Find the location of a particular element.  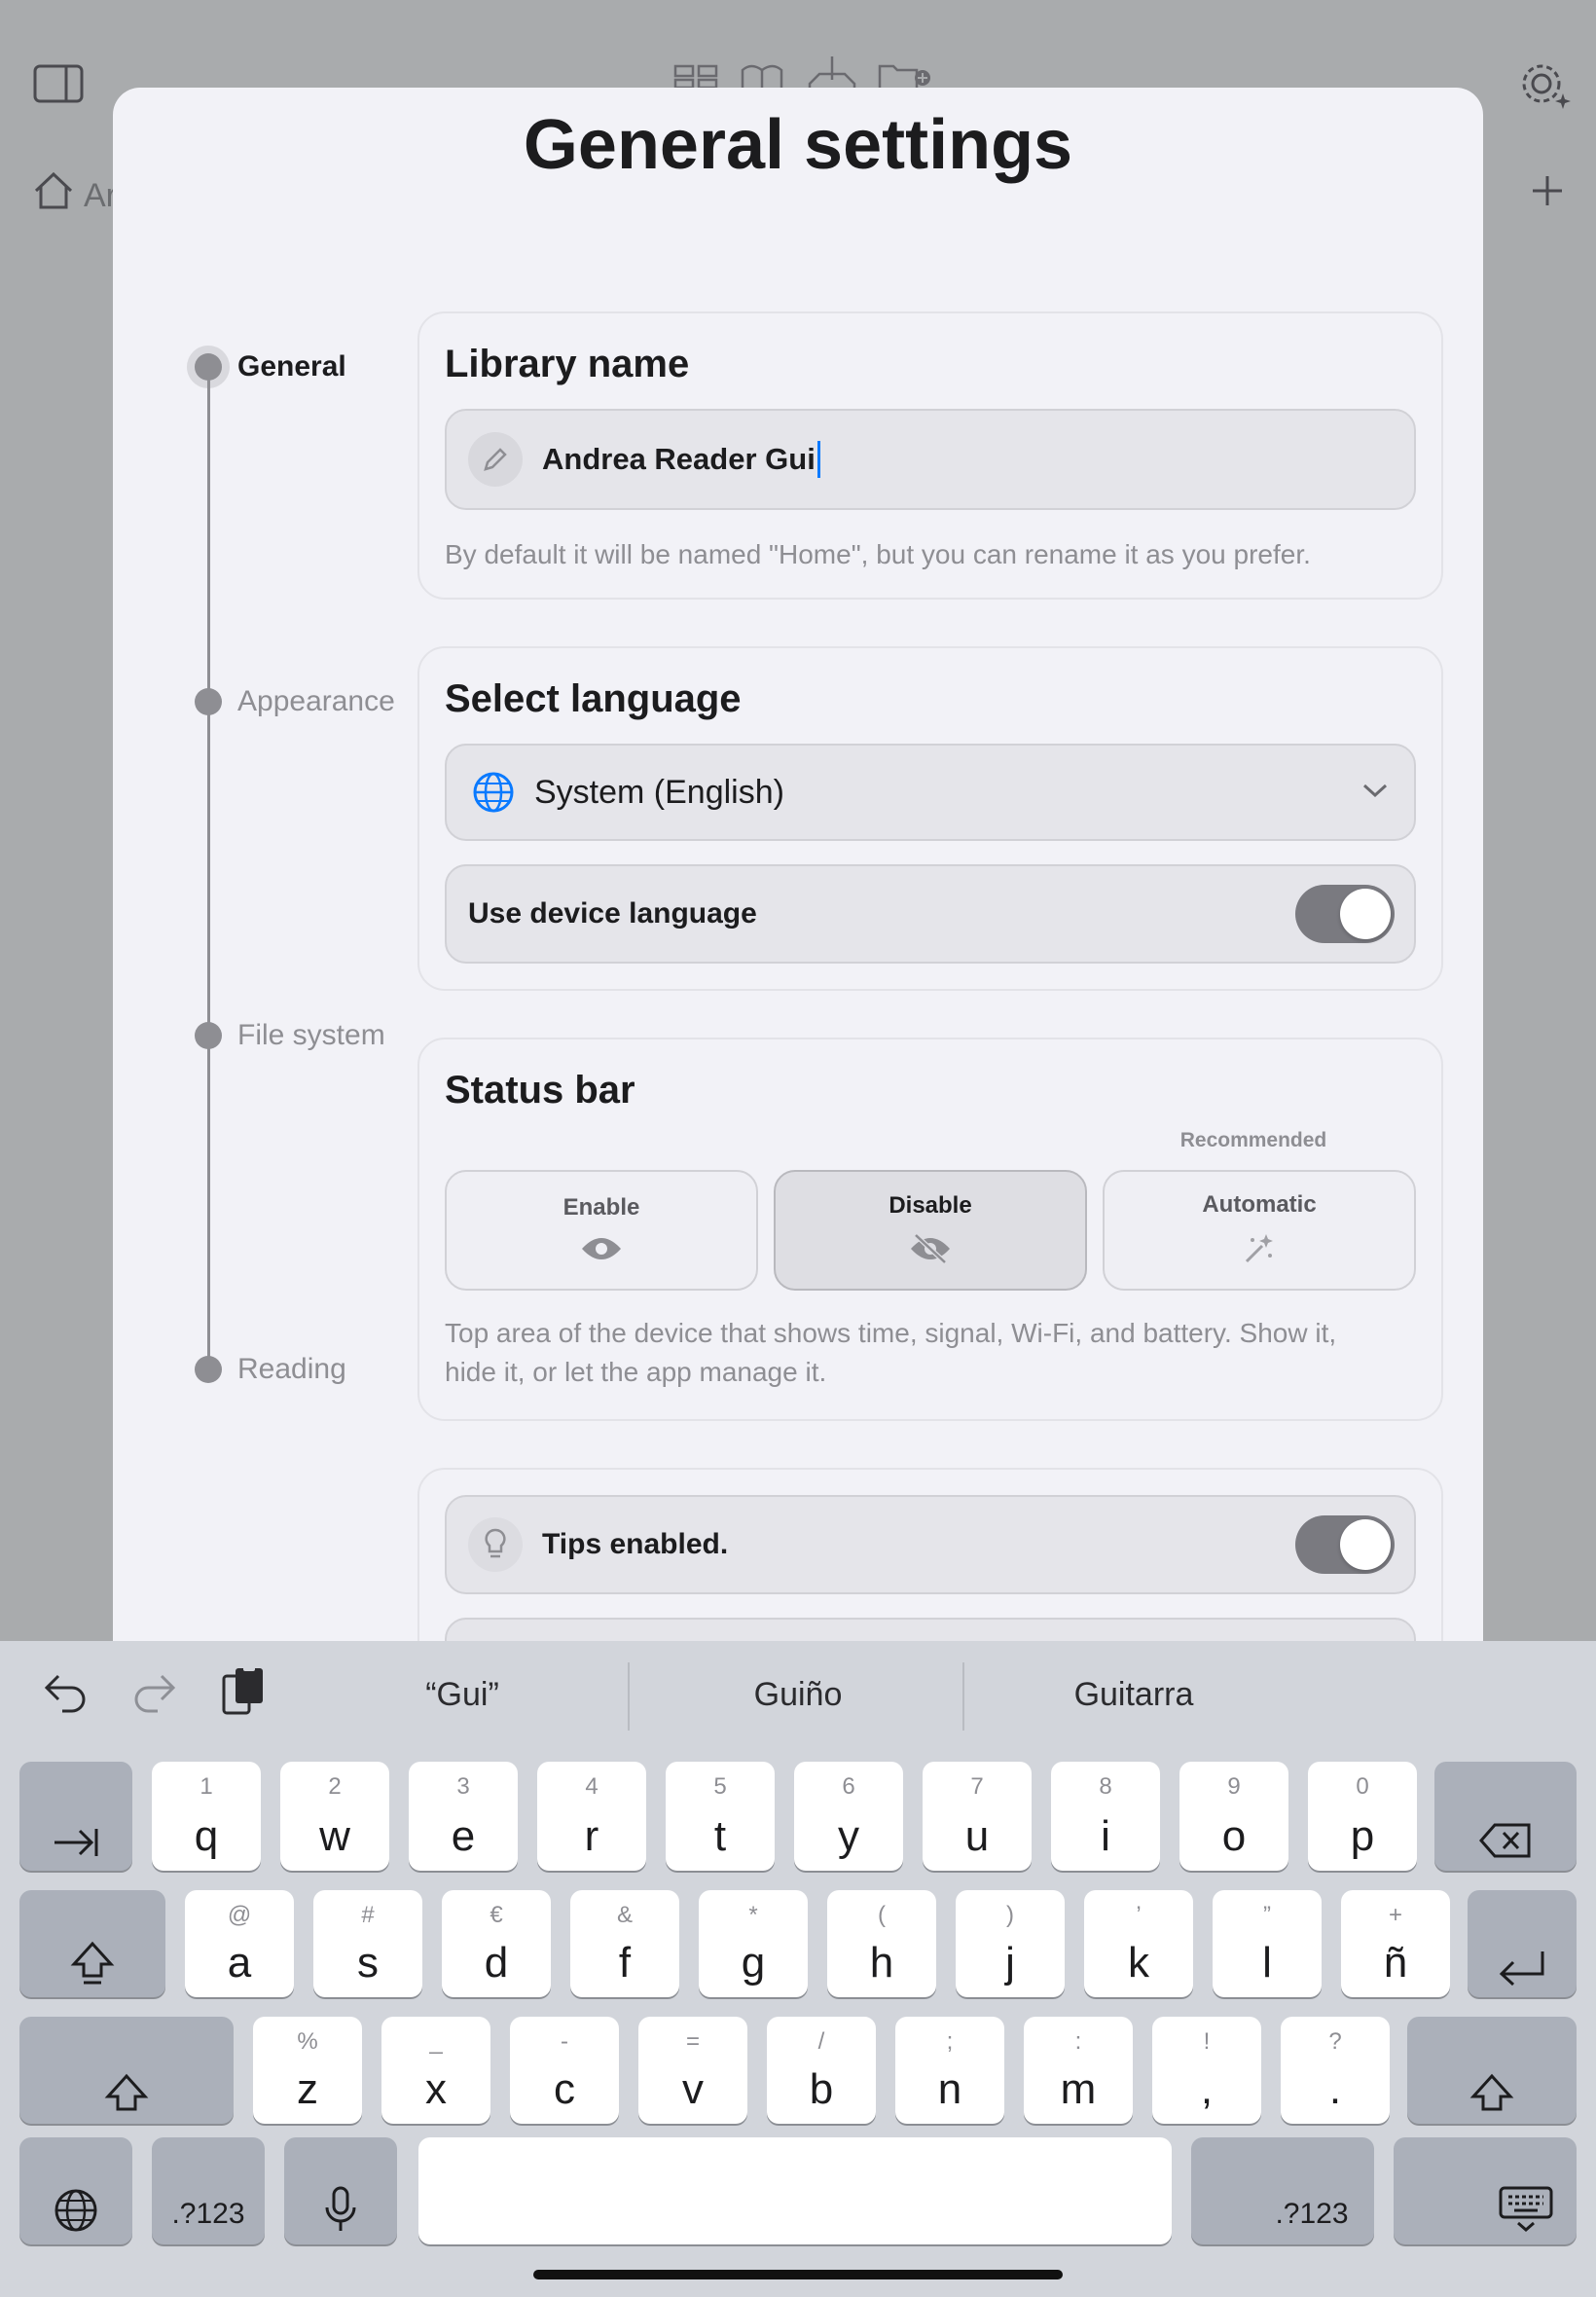

letter-key: 0p is located at coordinates (1362, 1816).